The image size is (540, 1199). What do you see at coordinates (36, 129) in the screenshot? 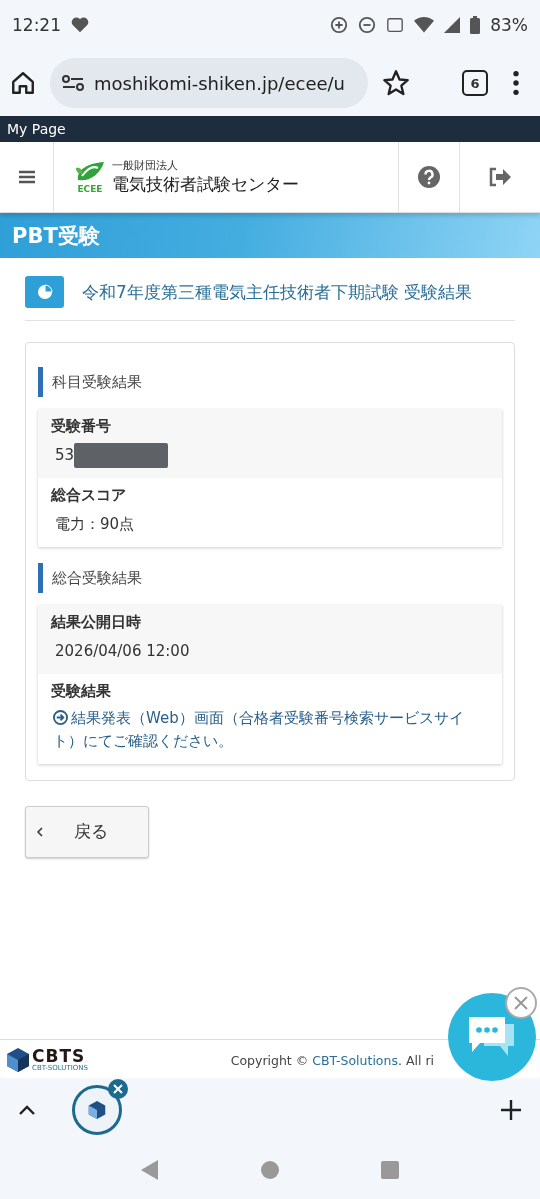
I see `top-bar-title: My Page` at bounding box center [36, 129].